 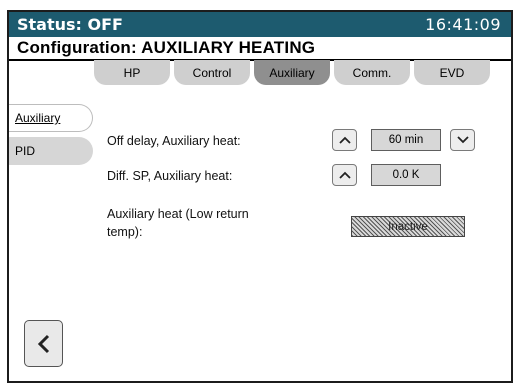 What do you see at coordinates (51, 151) in the screenshot?
I see `sidebar-item-pid: PID` at bounding box center [51, 151].